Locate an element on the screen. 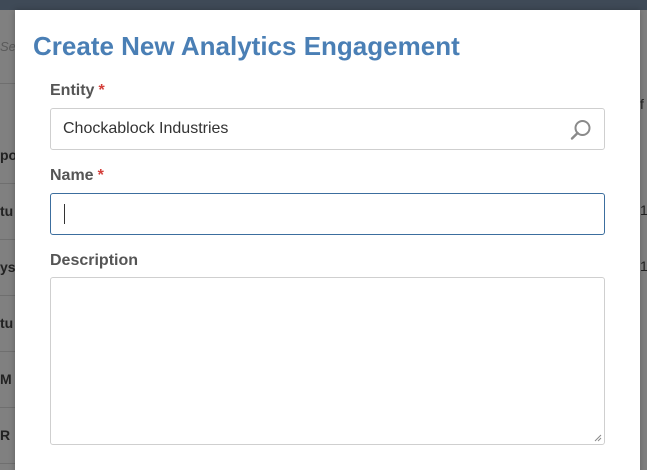 Image resolution: width=647 pixels, height=470 pixels. entity-label-text: Entity is located at coordinates (72, 90).